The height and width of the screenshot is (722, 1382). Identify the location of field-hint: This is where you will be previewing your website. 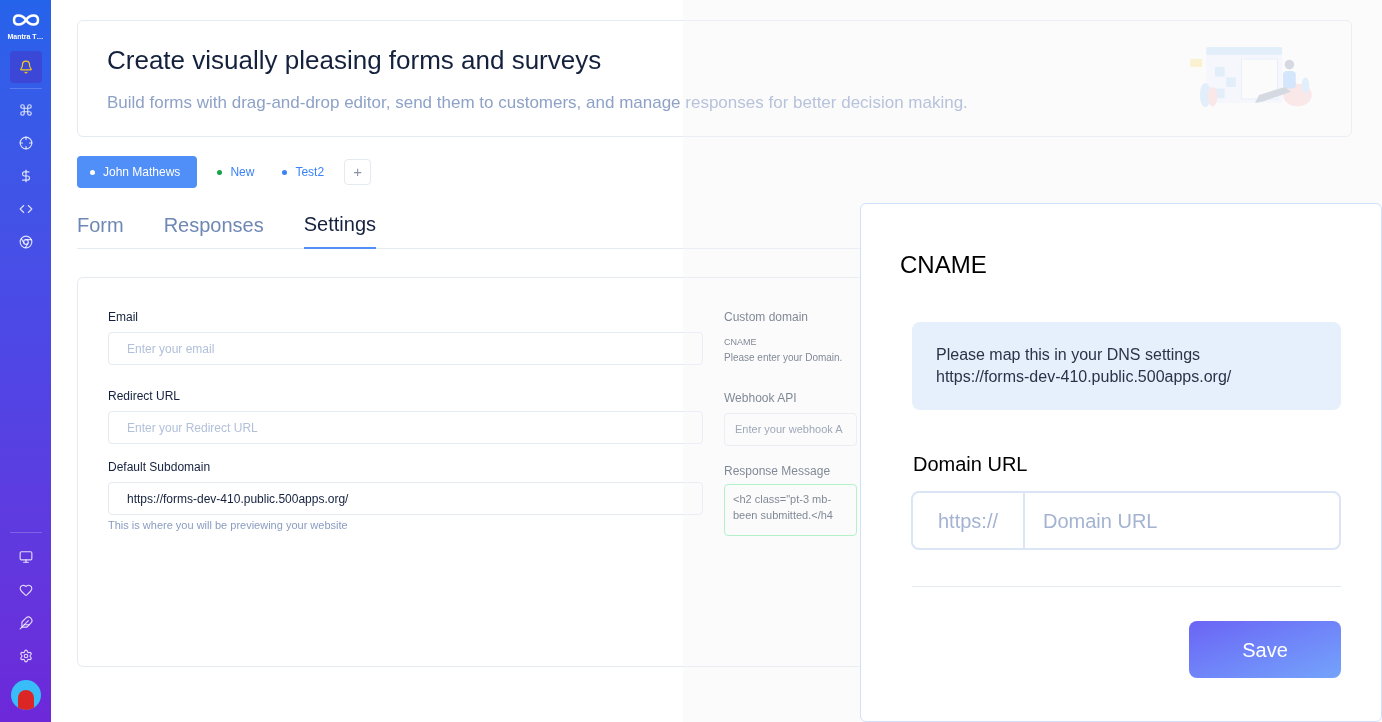
(228, 525).